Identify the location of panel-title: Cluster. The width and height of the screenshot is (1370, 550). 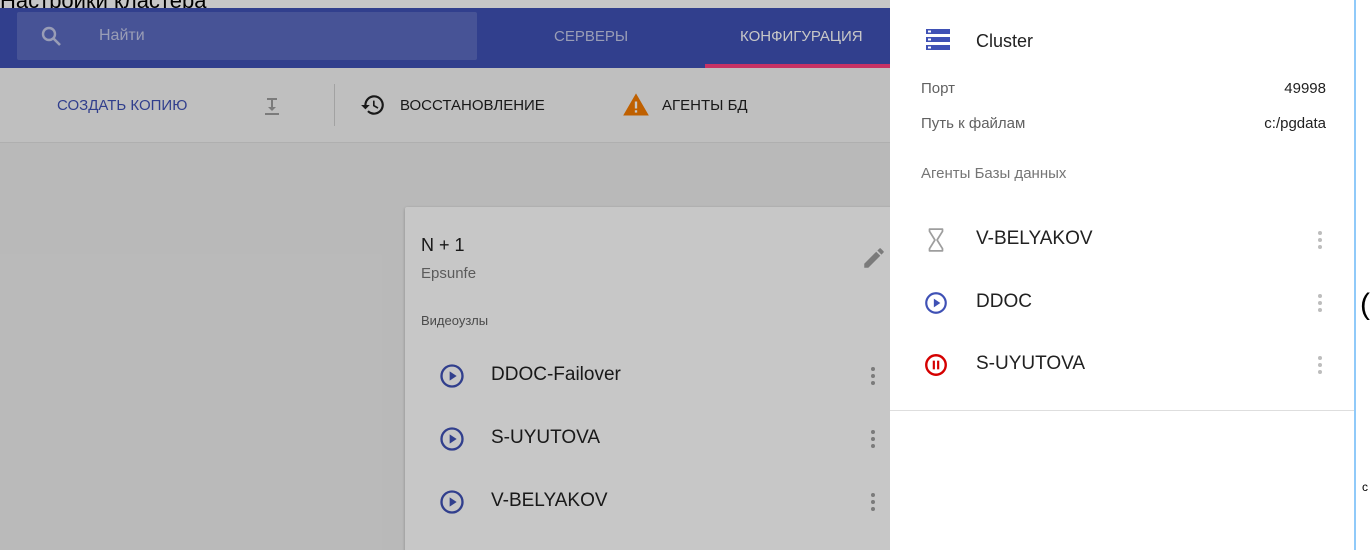
(1005, 41).